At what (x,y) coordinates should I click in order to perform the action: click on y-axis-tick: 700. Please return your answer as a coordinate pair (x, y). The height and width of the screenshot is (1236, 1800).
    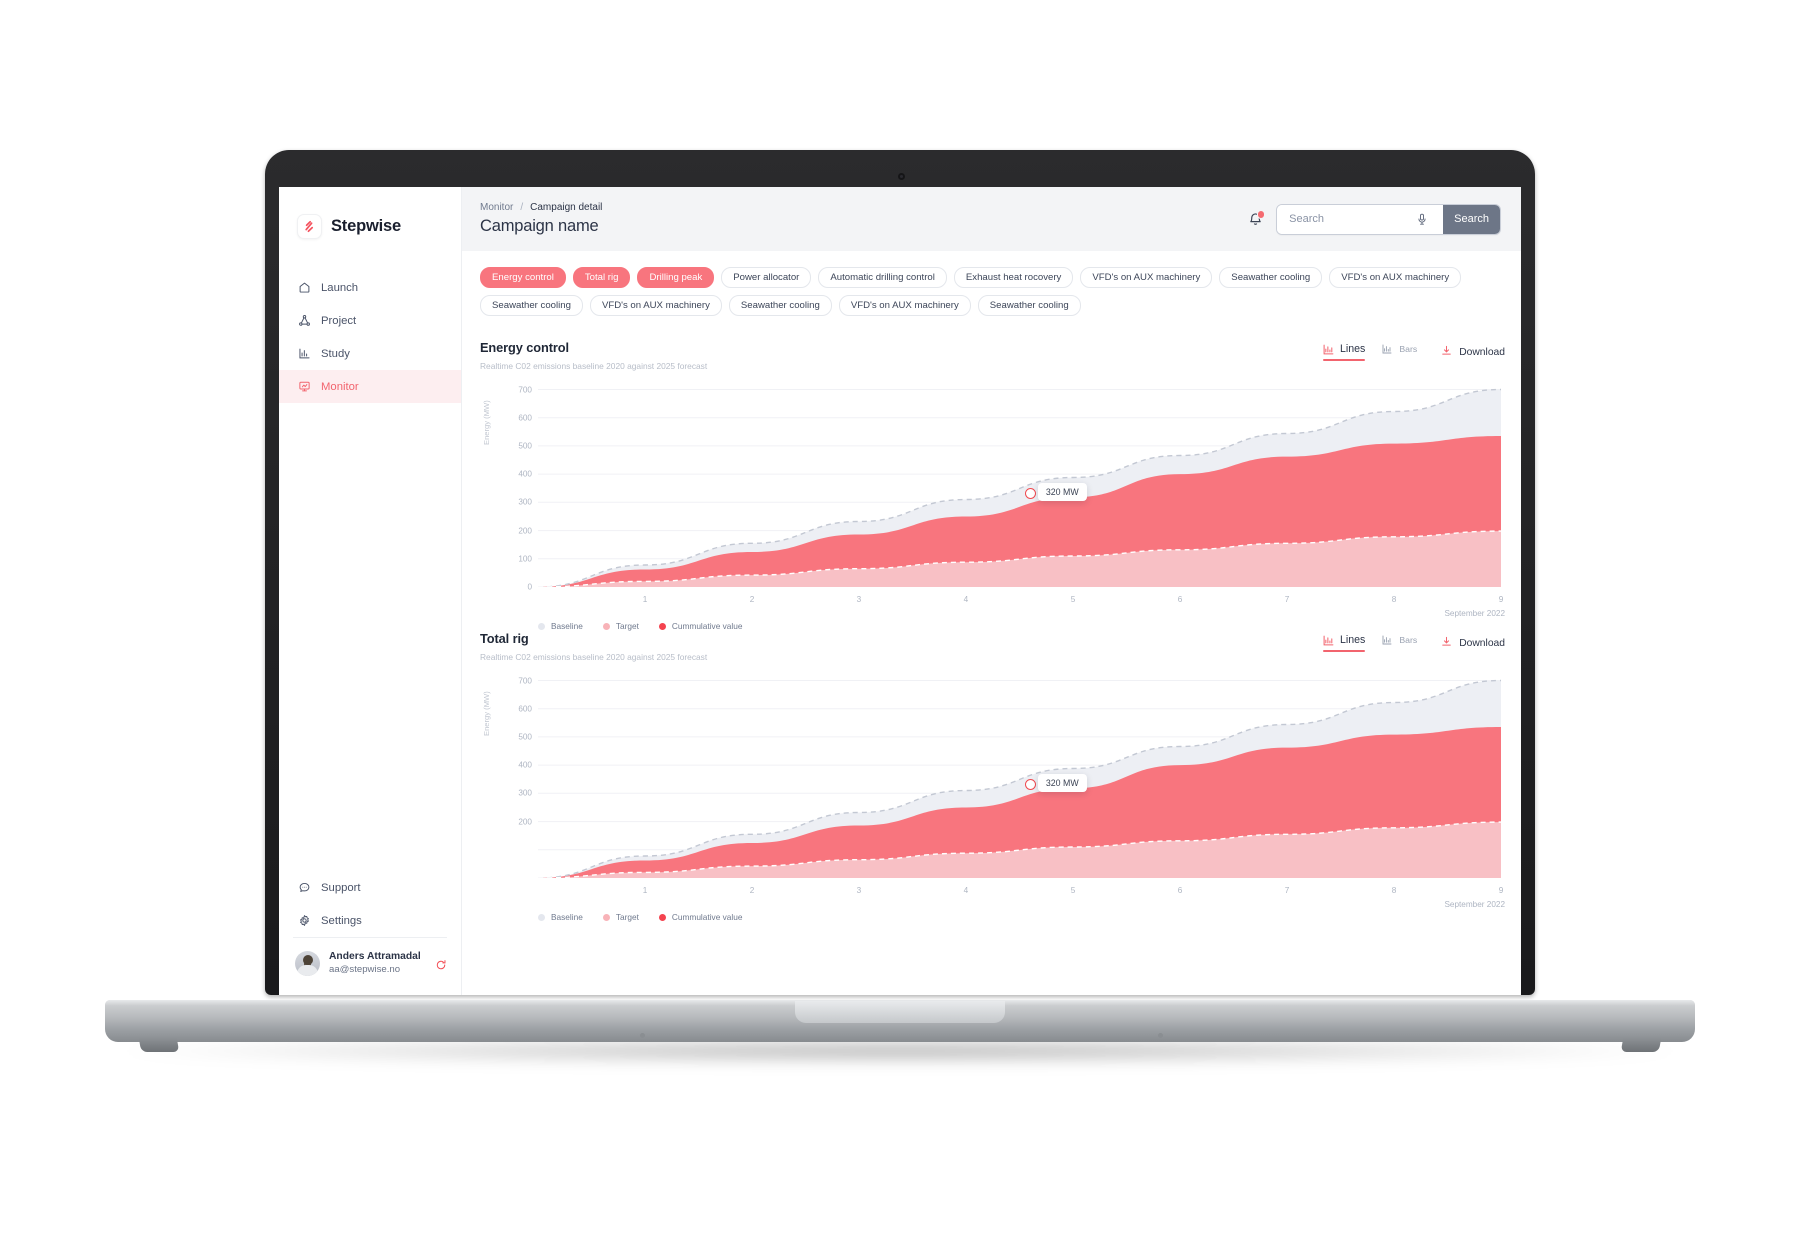
    Looking at the image, I should click on (525, 389).